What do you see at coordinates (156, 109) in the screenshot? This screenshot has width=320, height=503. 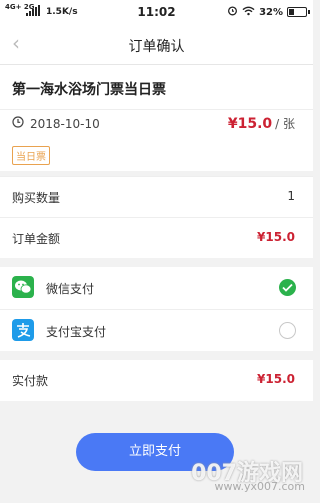 I see `divider` at bounding box center [156, 109].